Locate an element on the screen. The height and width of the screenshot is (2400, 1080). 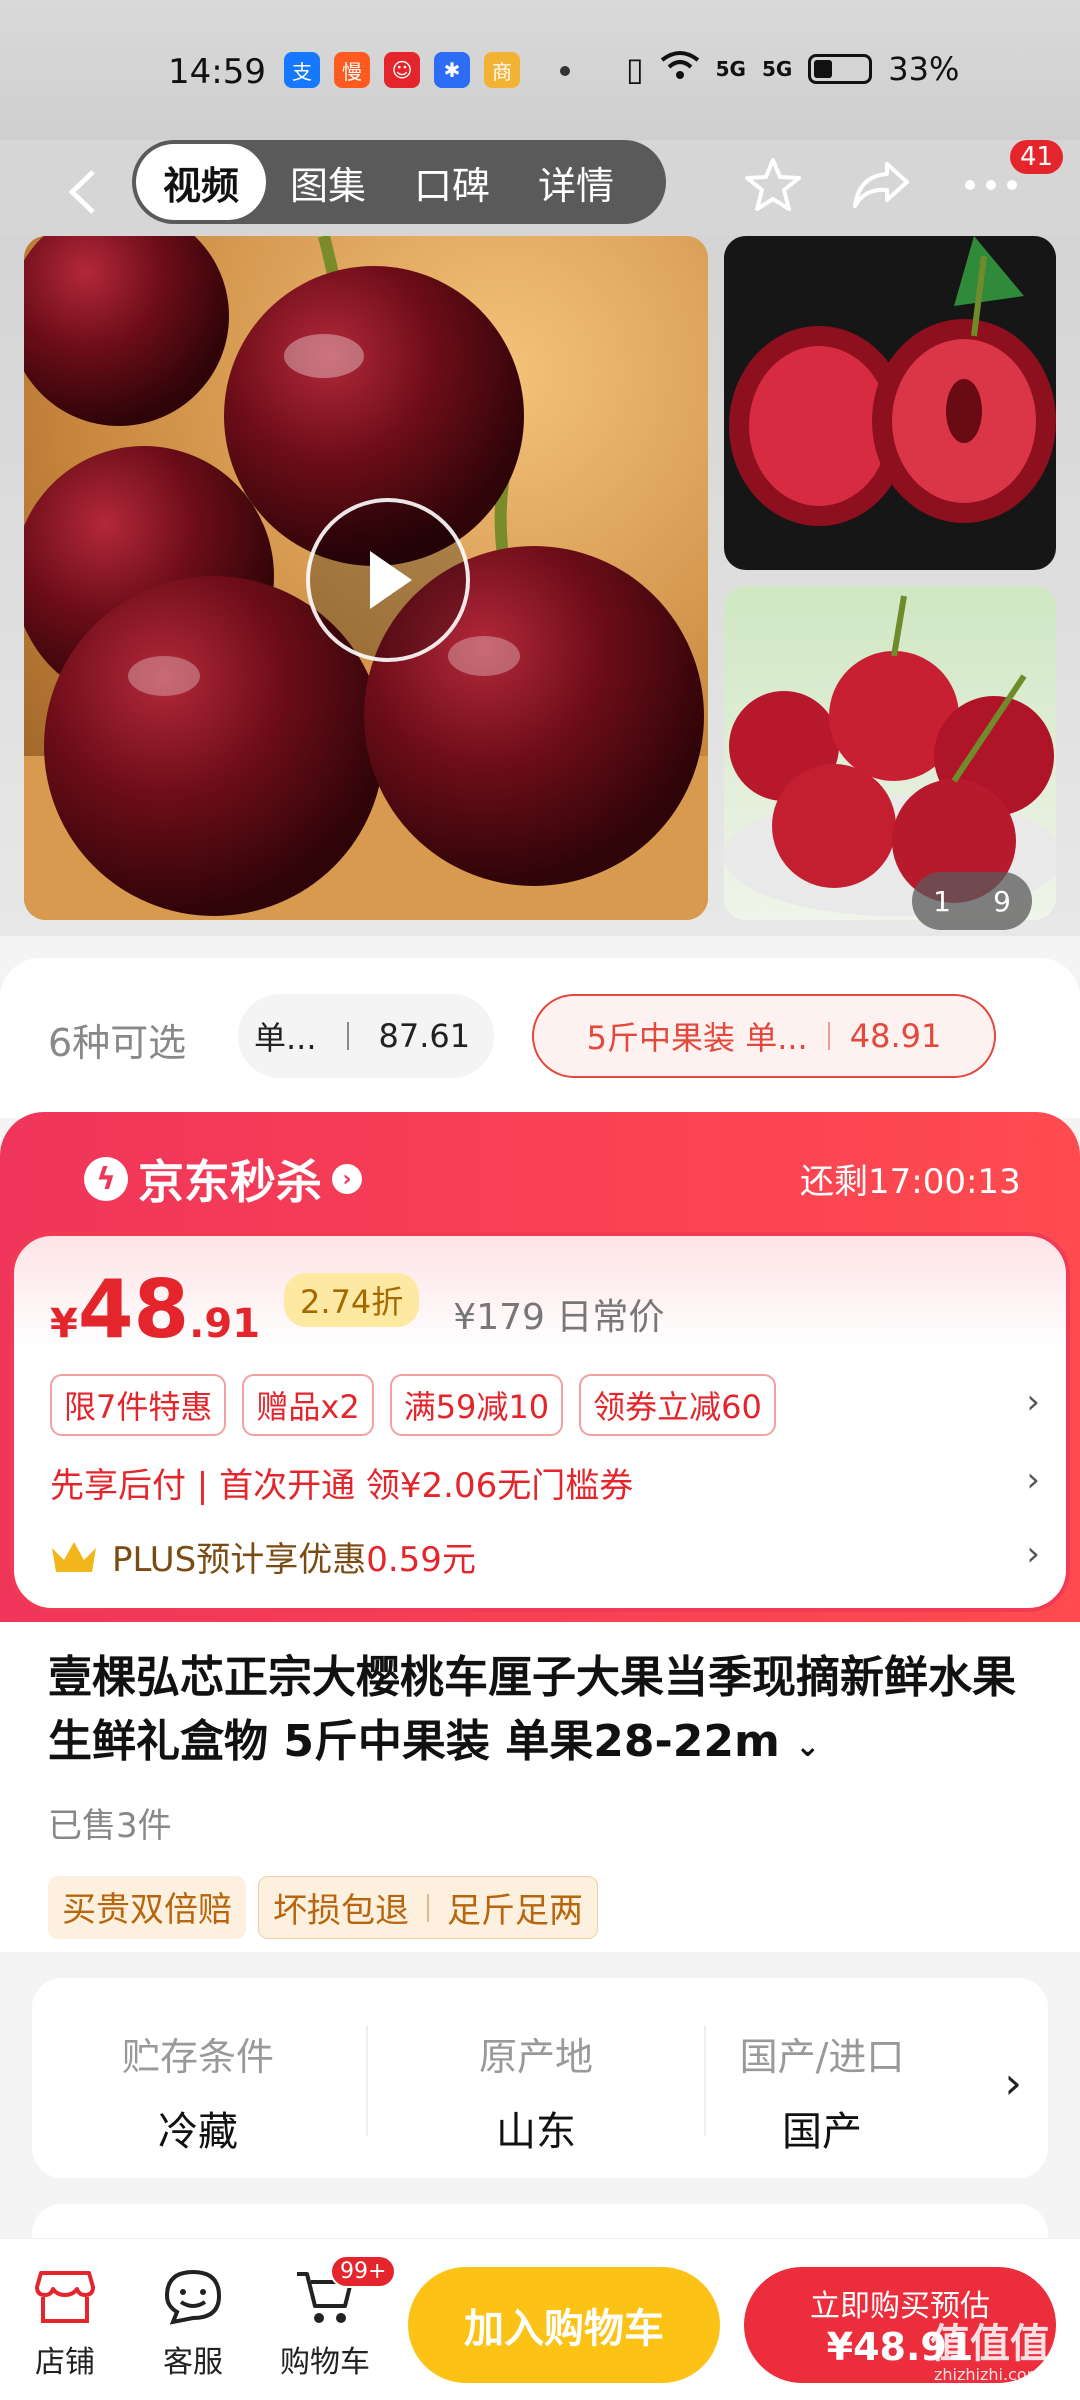
pay-later-offer: 先享后付 | 首次开通 领¥2.06无门槛券 is located at coordinates (341, 1482).